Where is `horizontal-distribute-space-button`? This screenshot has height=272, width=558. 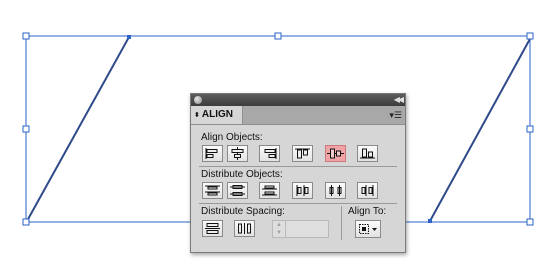 horizontal-distribute-space-button is located at coordinates (244, 228).